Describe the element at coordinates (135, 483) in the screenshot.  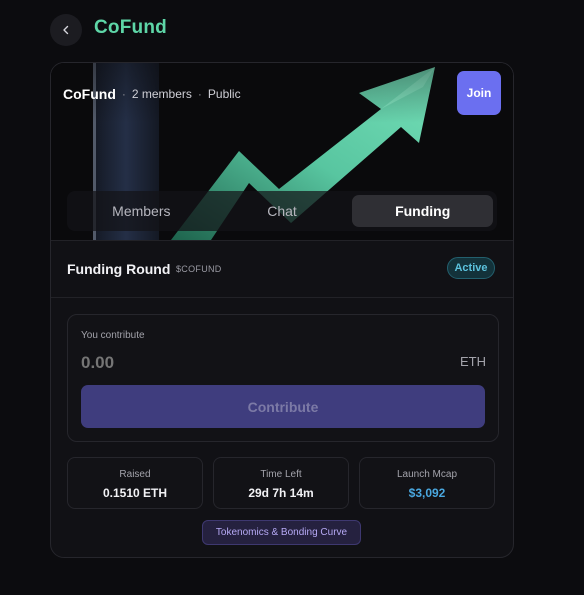
I see `stat-raised: Raised 0.1510 ETH` at that location.